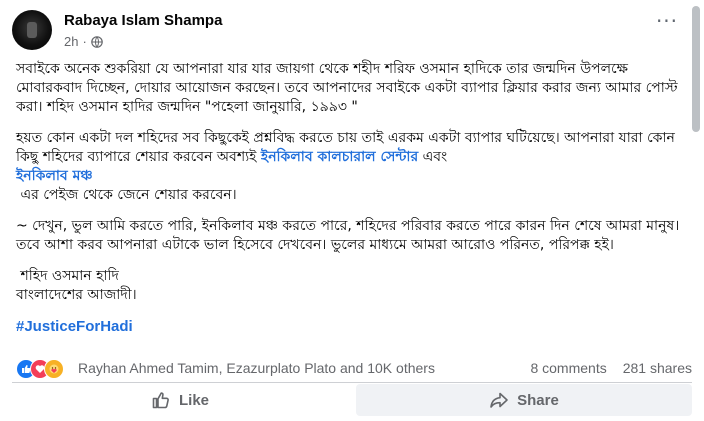 The width and height of the screenshot is (704, 421). What do you see at coordinates (32, 30) in the screenshot?
I see `avatar` at bounding box center [32, 30].